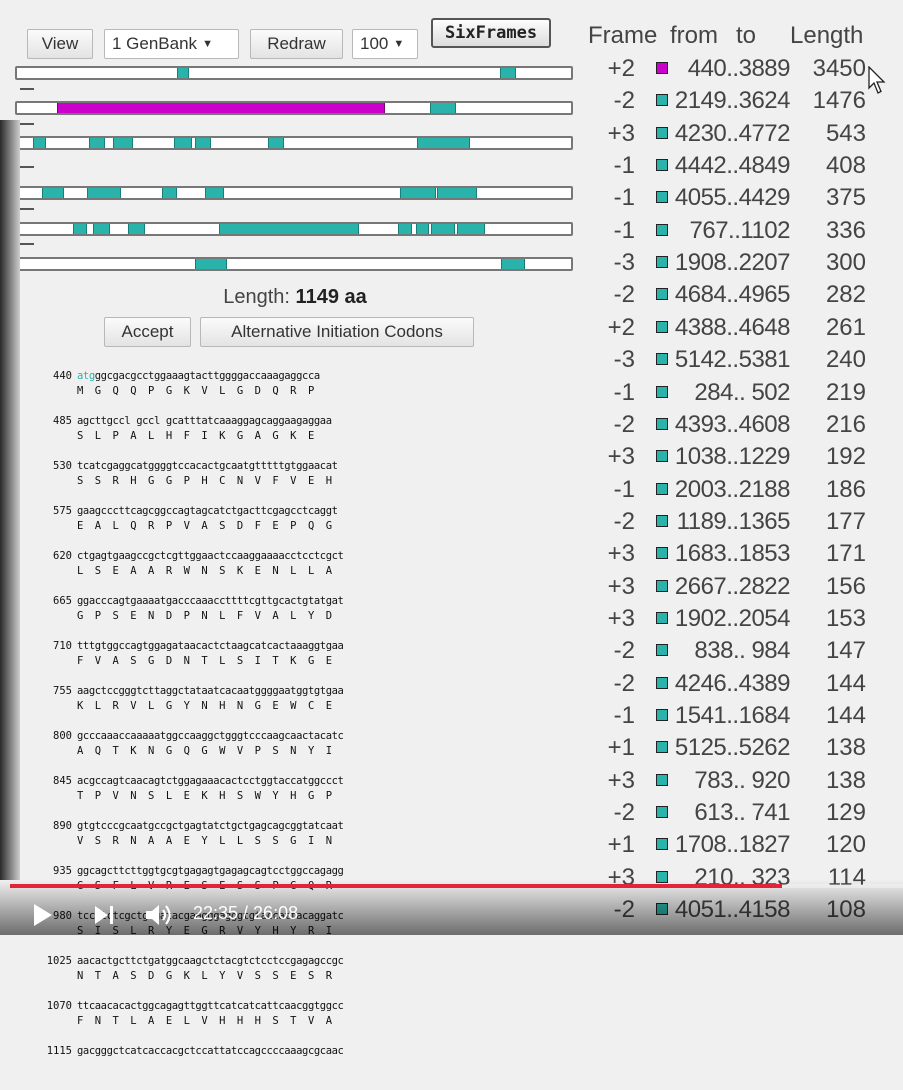 Image resolution: width=903 pixels, height=1090 pixels. Describe the element at coordinates (735, 653) in the screenshot. I see `orf-row: -2 838.. 984 147` at that location.